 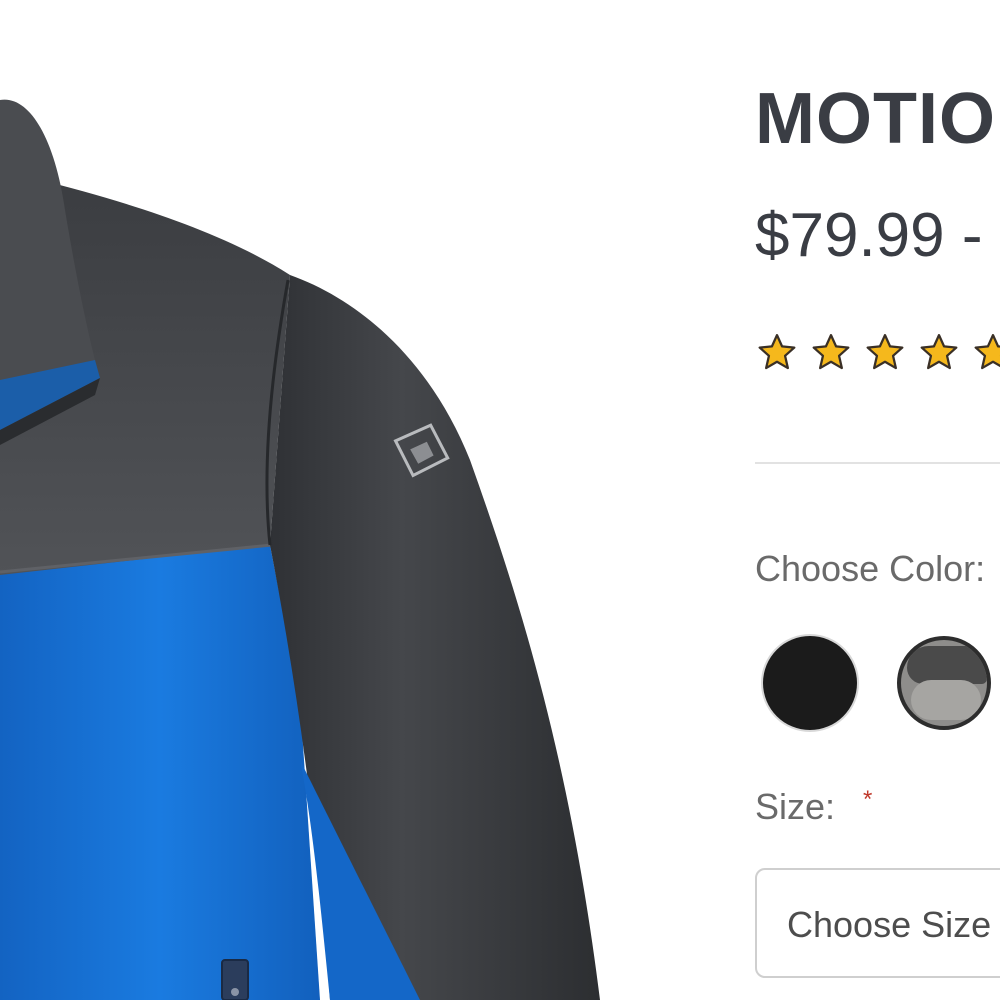 I want to click on size-label: Size:, so click(x=795, y=806).